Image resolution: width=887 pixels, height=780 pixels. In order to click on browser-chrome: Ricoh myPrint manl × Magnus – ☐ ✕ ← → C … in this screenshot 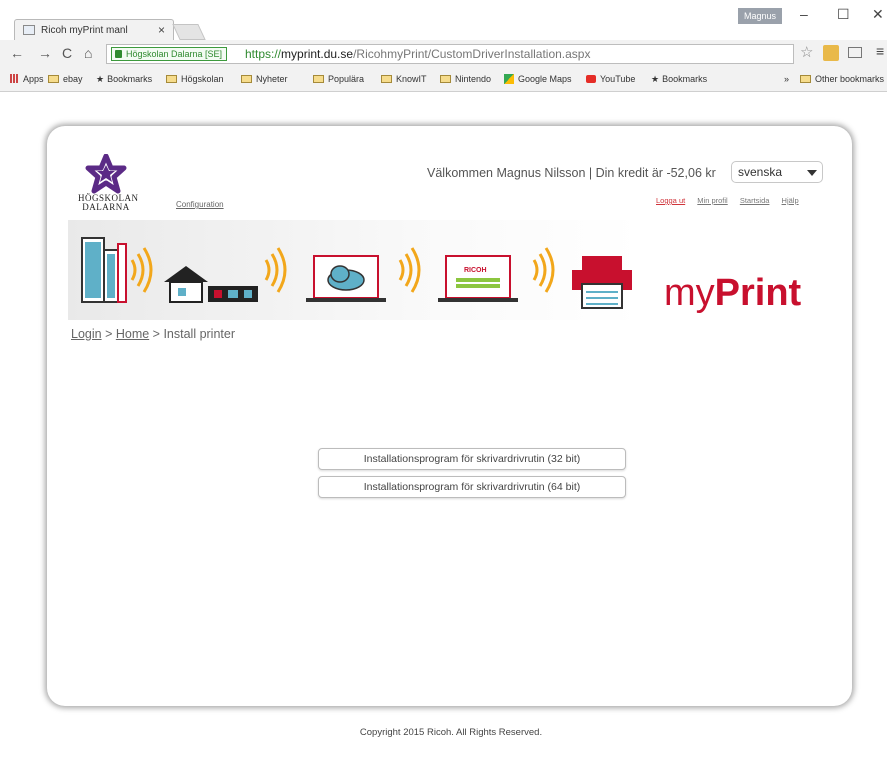, I will do `click(443, 46)`.